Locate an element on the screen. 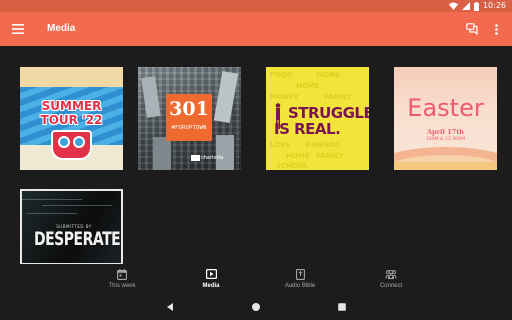 This screenshot has width=512, height=320. bottom-nav: This week Media Audio Bible Connect is located at coordinates (256, 279).